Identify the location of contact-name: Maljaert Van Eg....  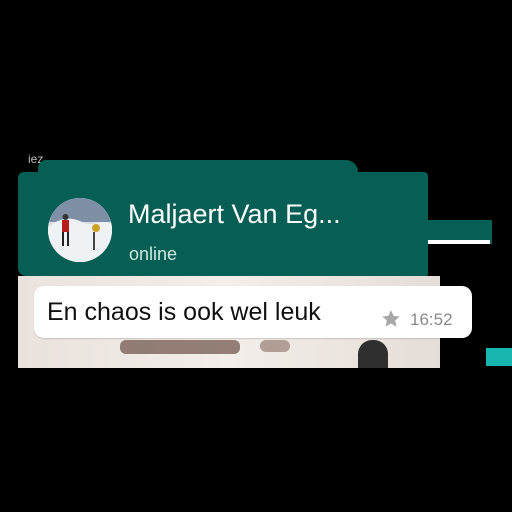
(258, 214).